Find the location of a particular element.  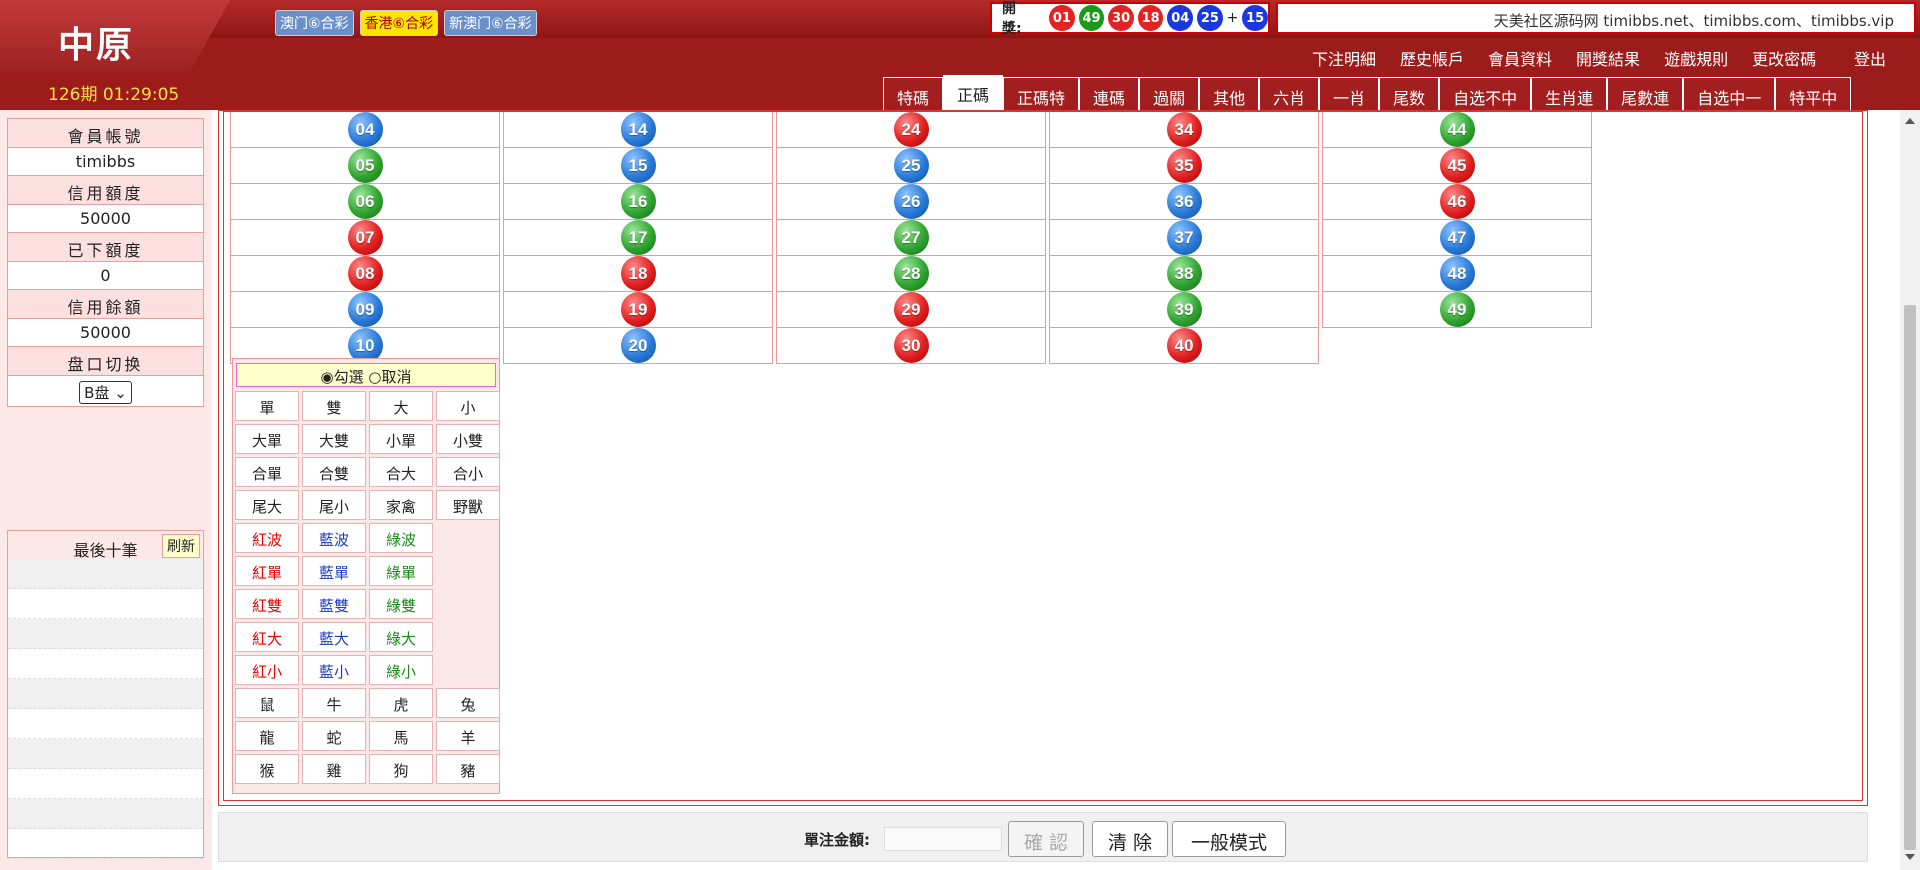

quick-select-button: 牛 is located at coordinates (334, 703).